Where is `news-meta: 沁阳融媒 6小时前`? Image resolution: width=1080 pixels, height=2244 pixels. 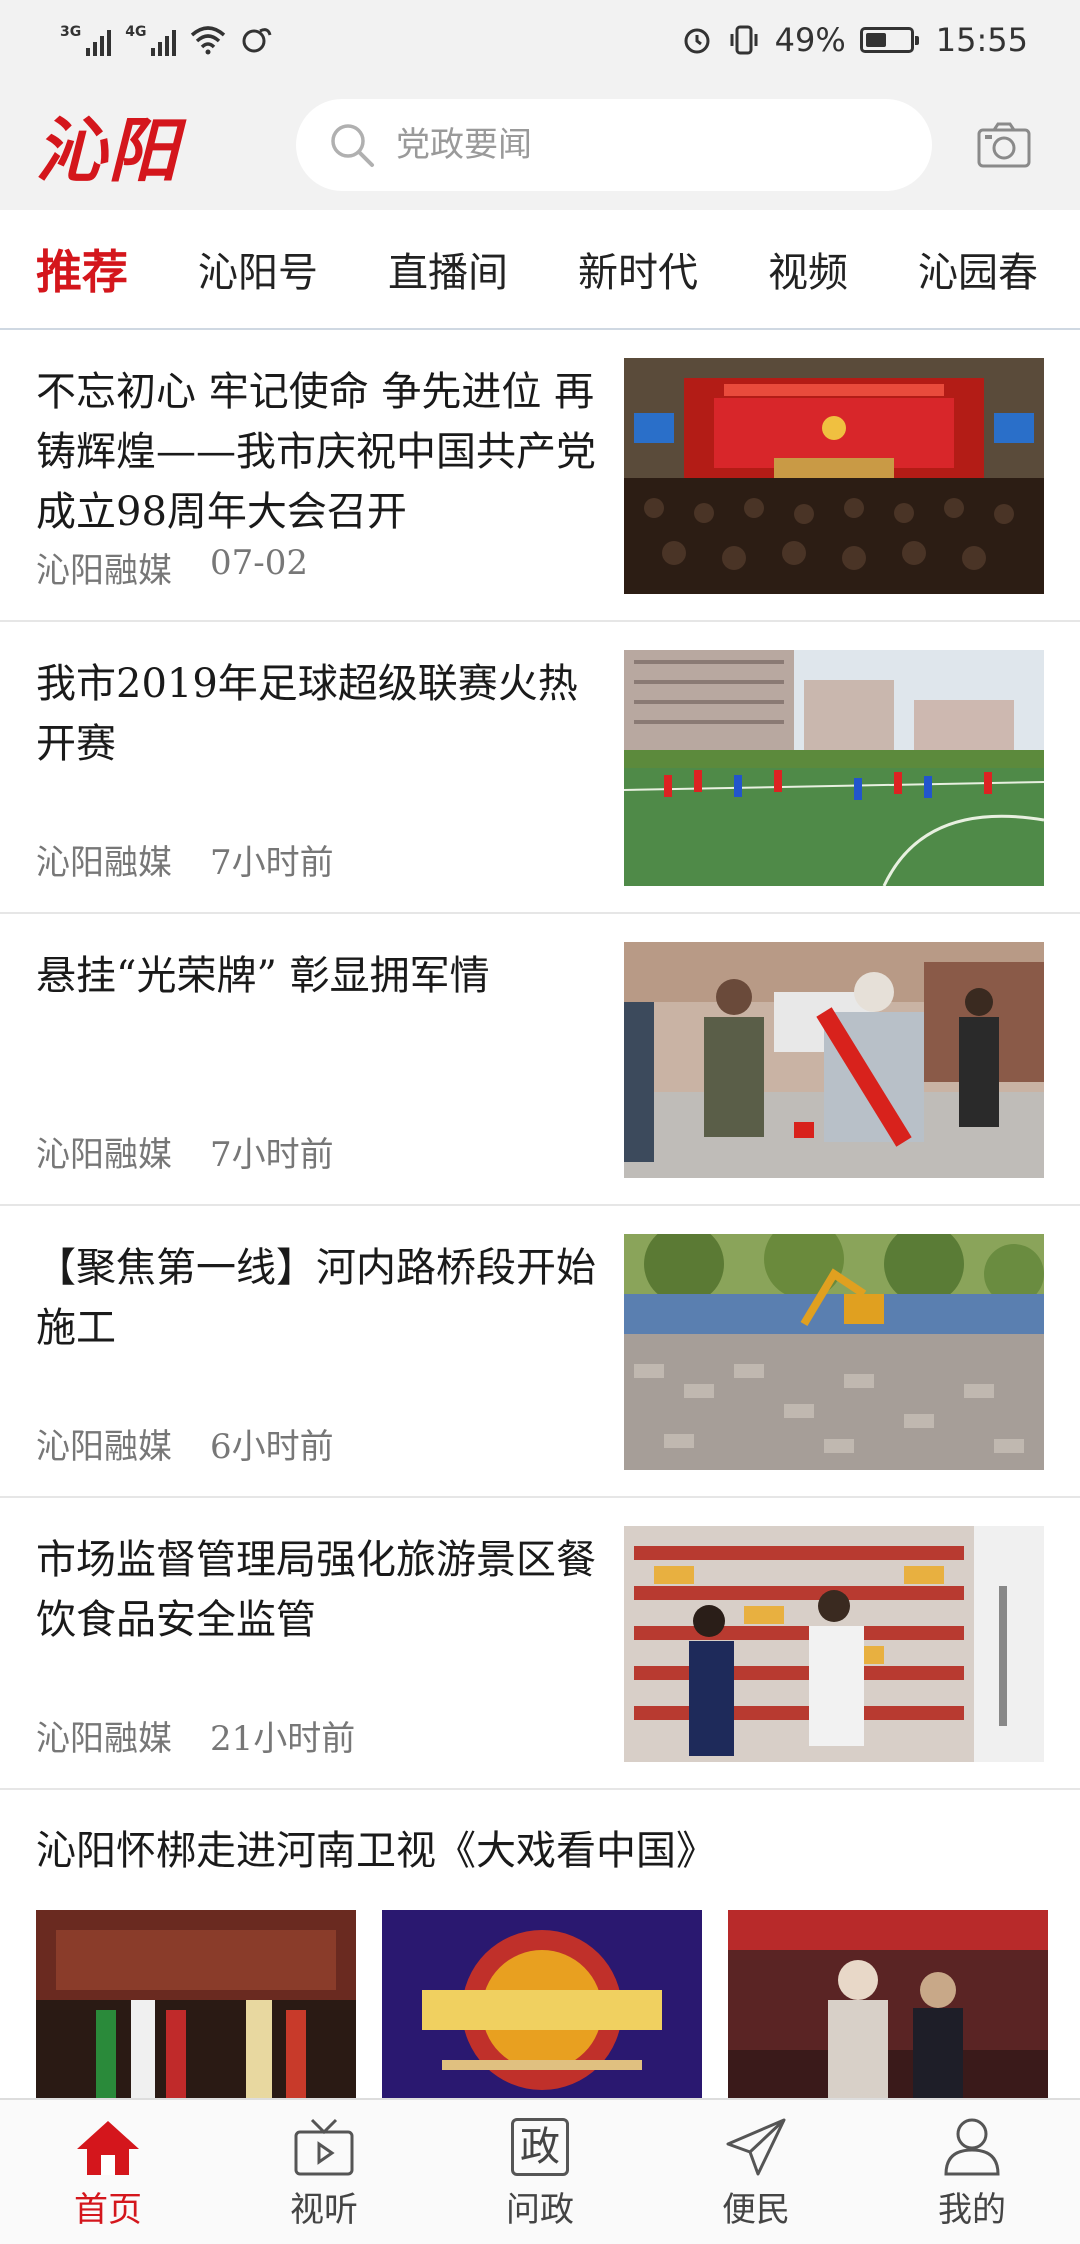 news-meta: 沁阳融媒 6小时前 is located at coordinates (185, 1443).